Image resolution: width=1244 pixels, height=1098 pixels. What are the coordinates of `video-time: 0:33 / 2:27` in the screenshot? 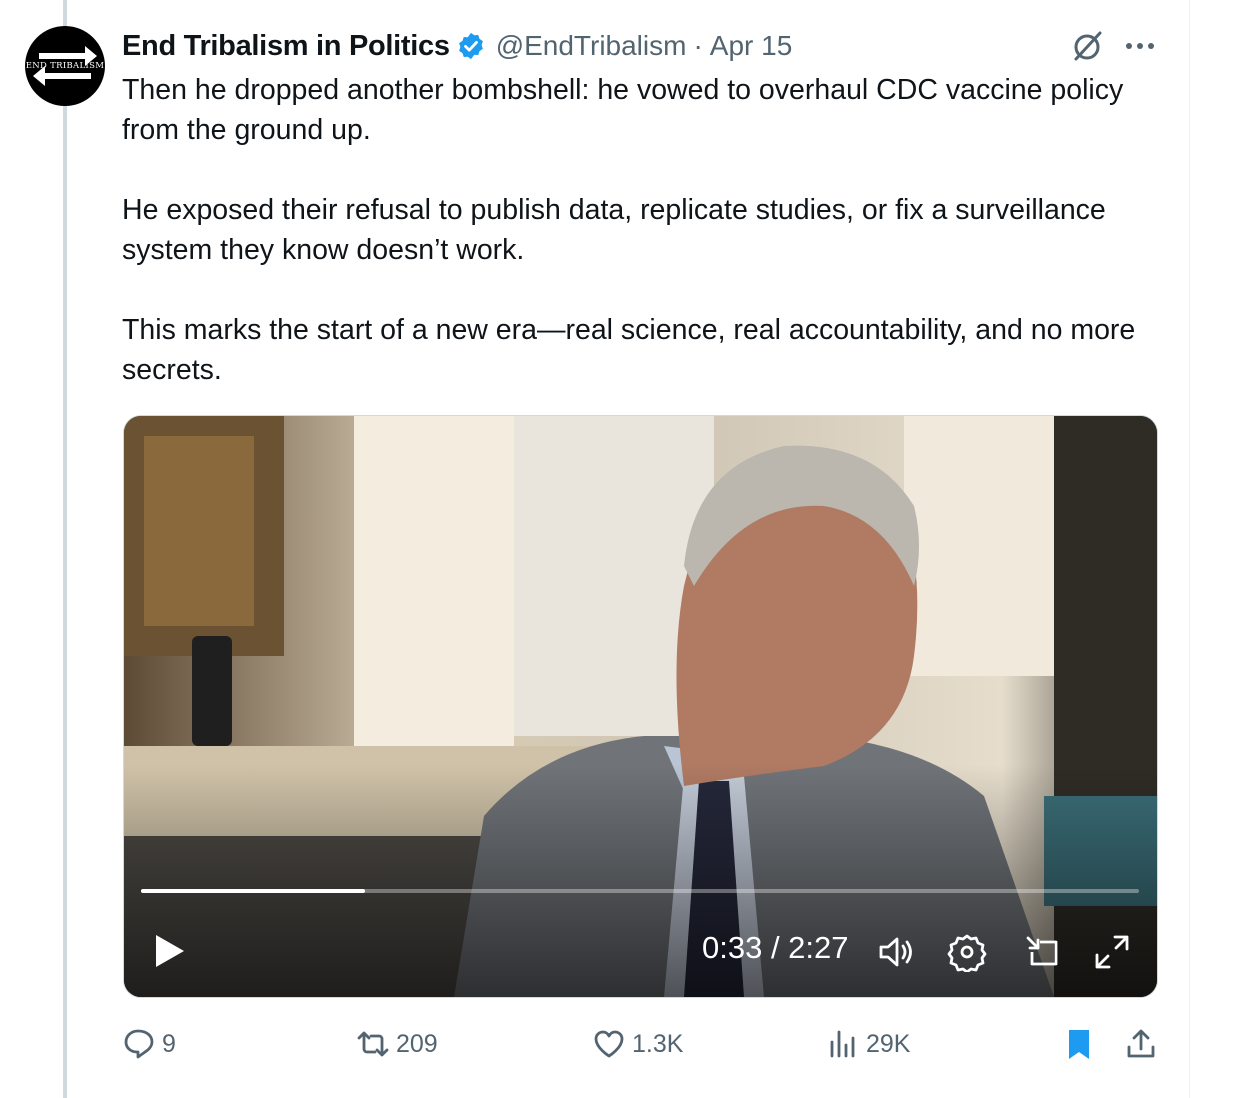 It's located at (775, 947).